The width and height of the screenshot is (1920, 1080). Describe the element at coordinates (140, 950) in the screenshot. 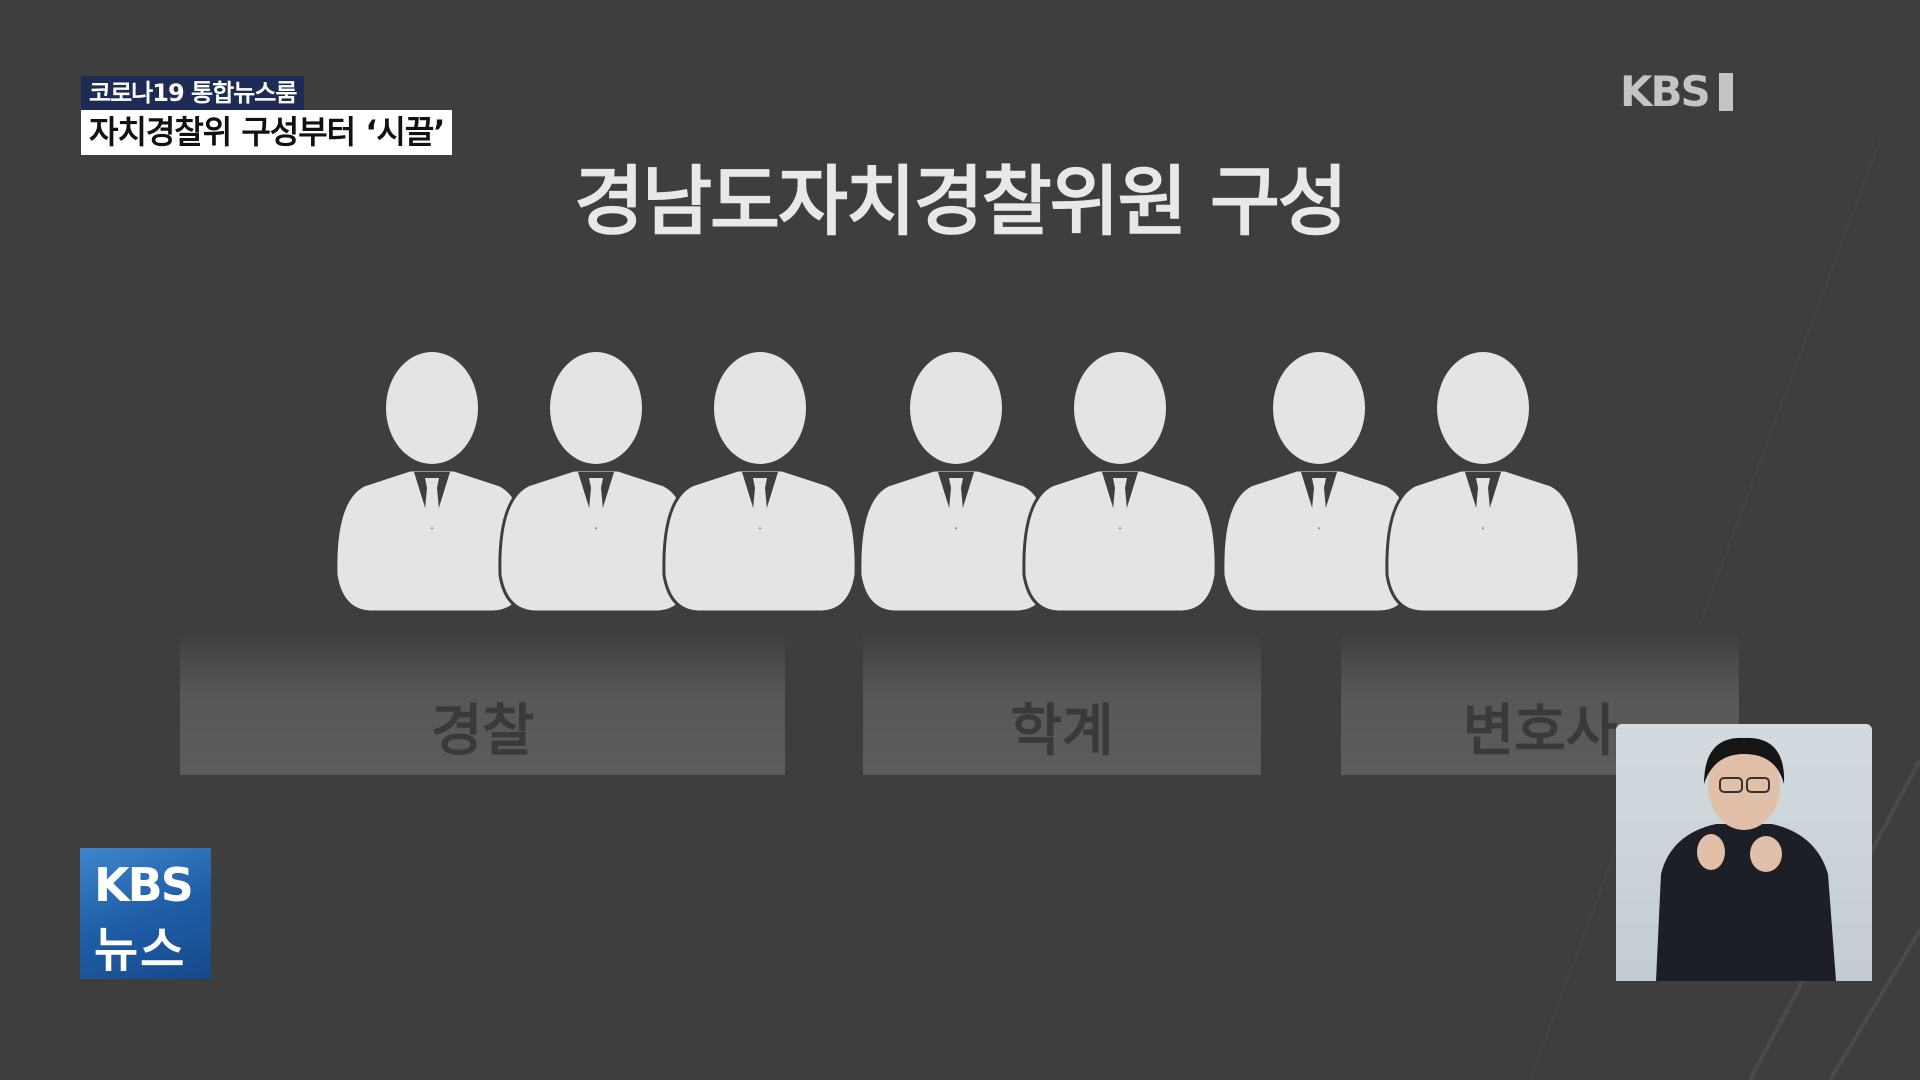

I see `news-logo-line2: 뉴스` at that location.